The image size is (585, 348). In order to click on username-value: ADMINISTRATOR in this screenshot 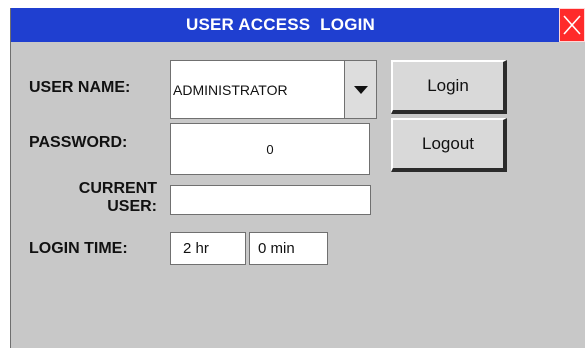, I will do `click(230, 89)`.